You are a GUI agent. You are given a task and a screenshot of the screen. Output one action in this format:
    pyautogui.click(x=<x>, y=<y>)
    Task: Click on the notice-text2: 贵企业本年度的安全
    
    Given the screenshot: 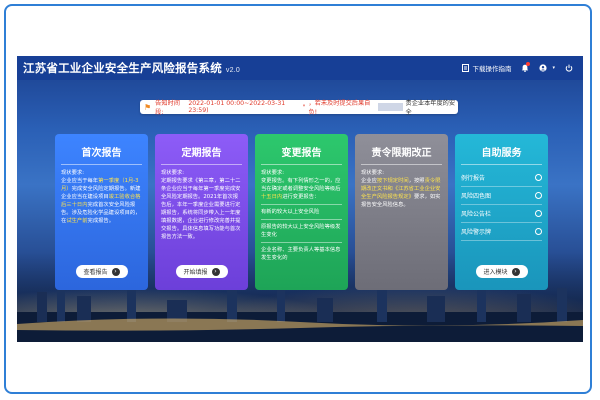 What is the action you would take?
    pyautogui.click(x=430, y=108)
    